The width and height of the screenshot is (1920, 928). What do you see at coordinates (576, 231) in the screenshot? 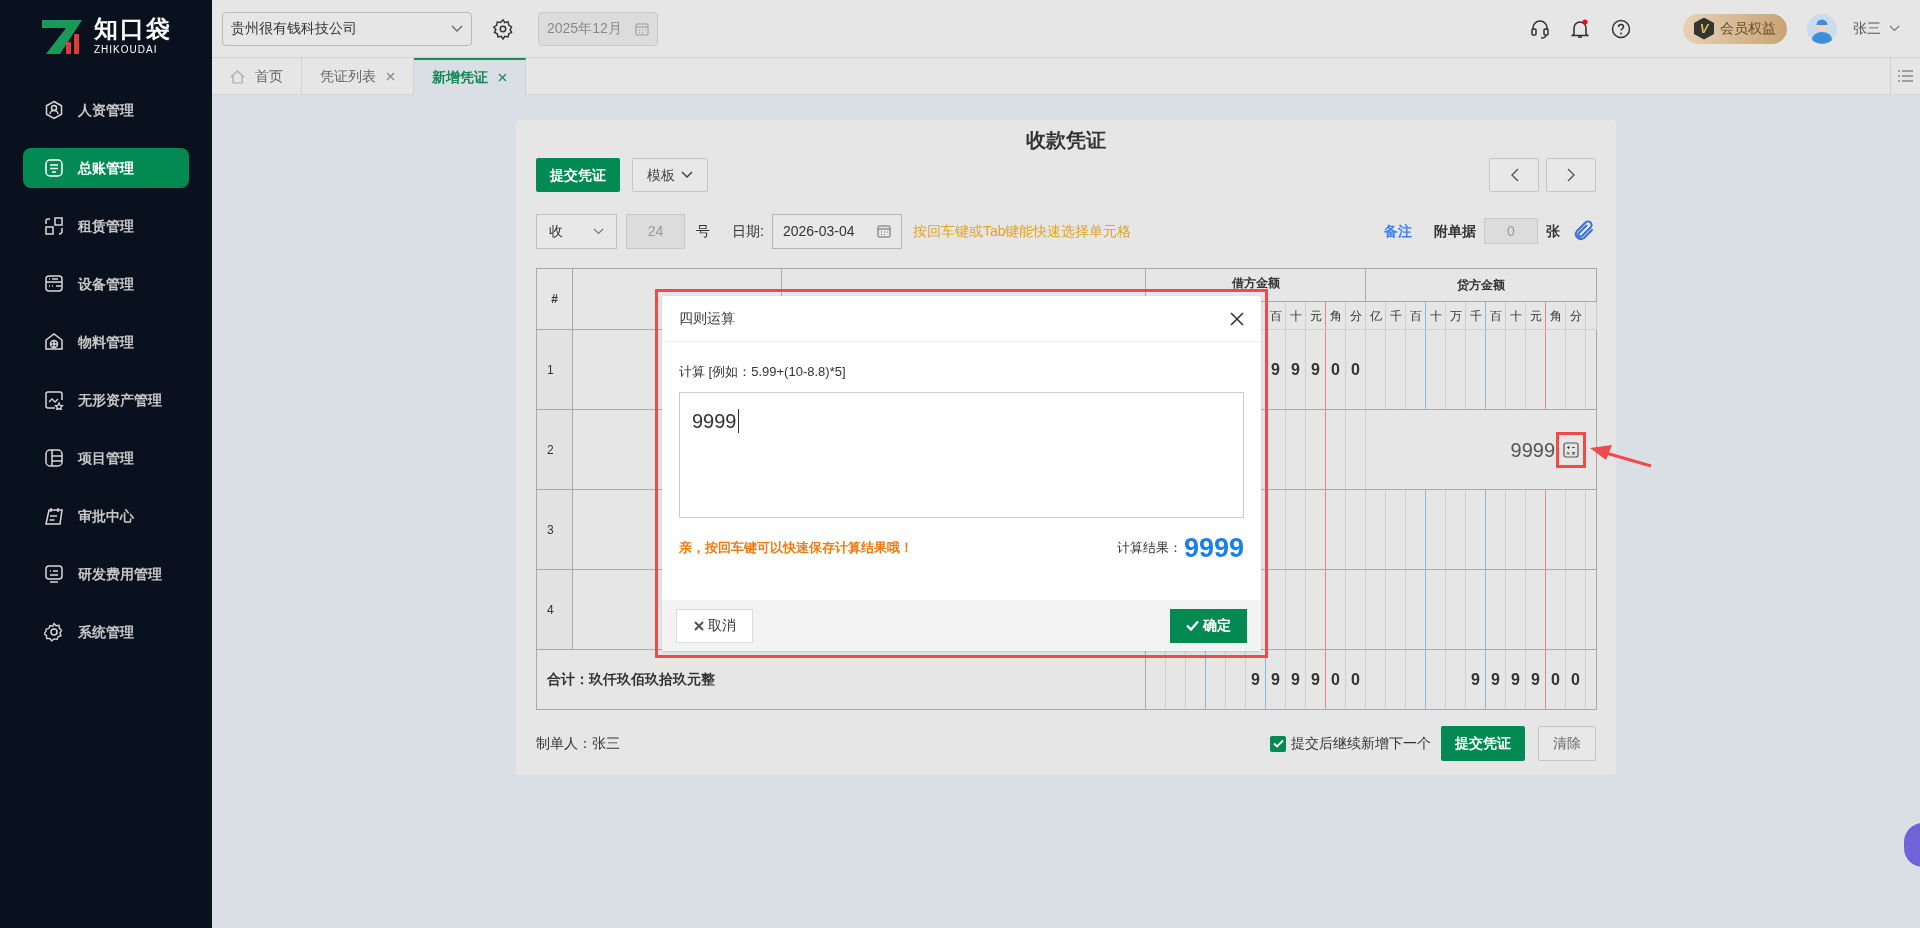
I see `type-select: 收` at bounding box center [576, 231].